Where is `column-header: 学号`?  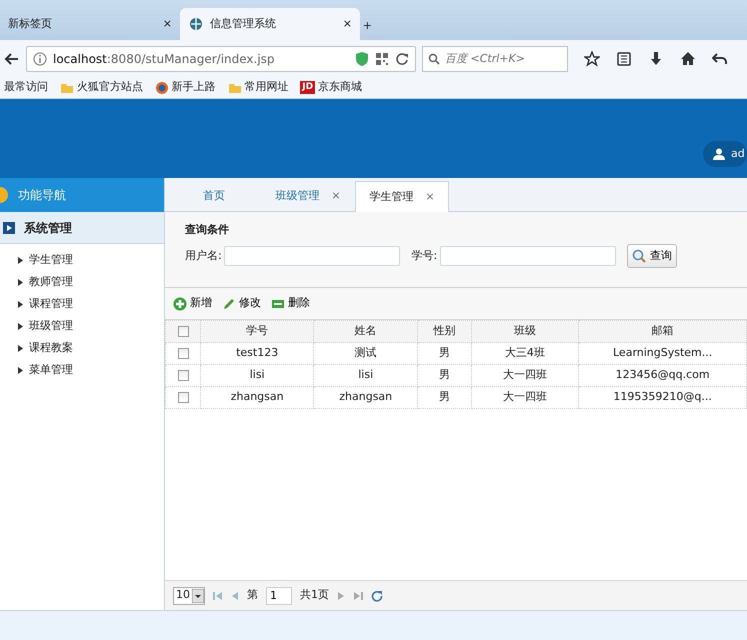
column-header: 学号 is located at coordinates (257, 331).